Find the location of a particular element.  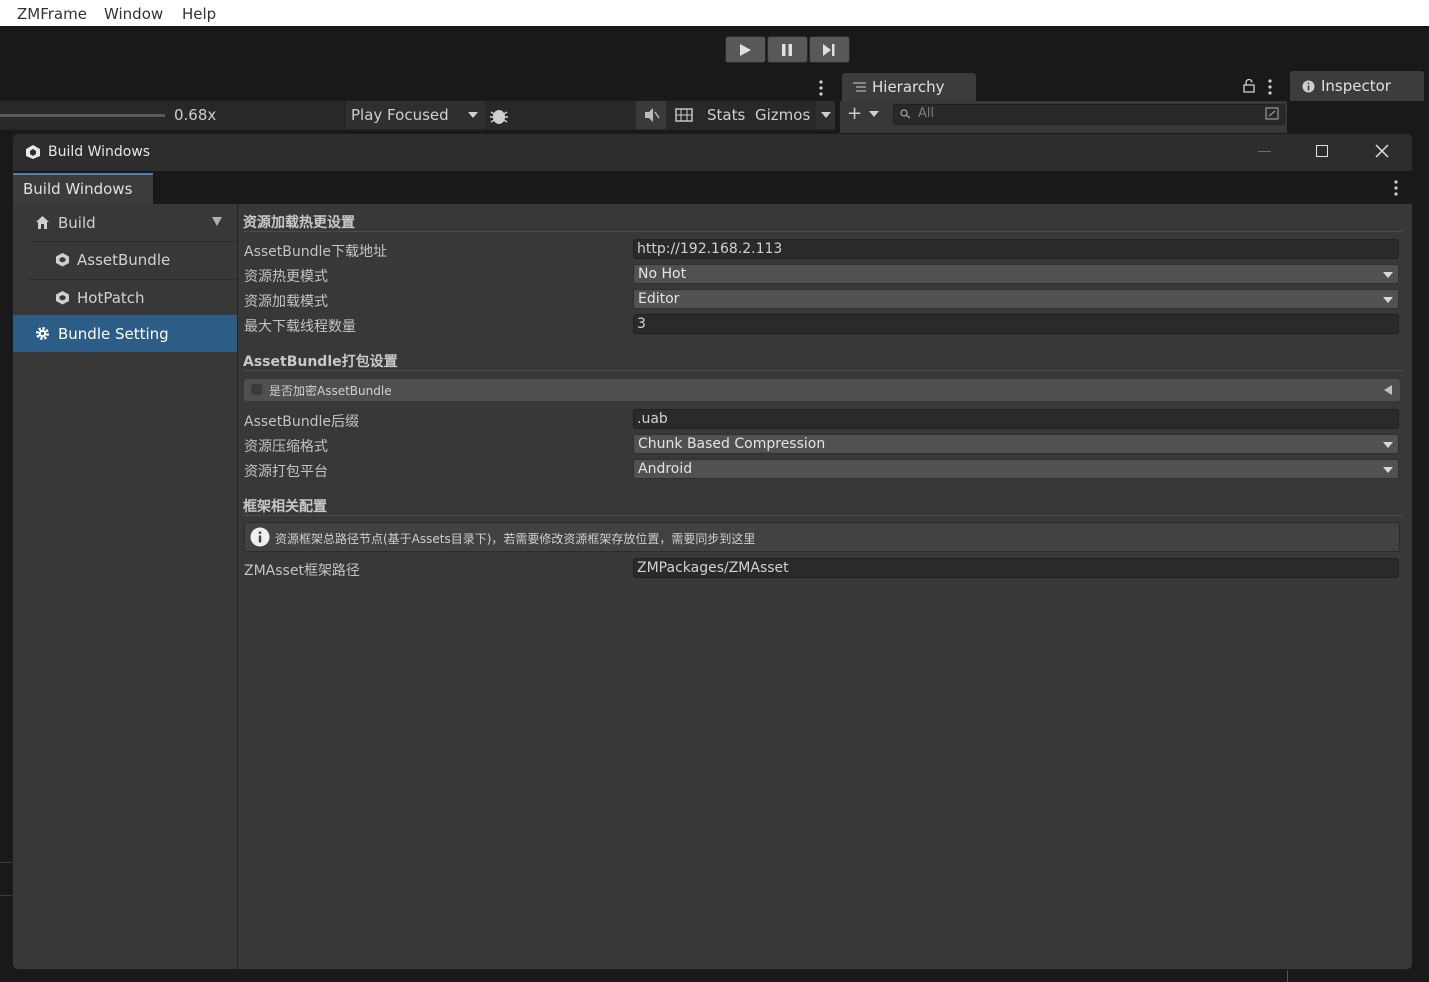

mute-audio-icon is located at coordinates (652, 115).